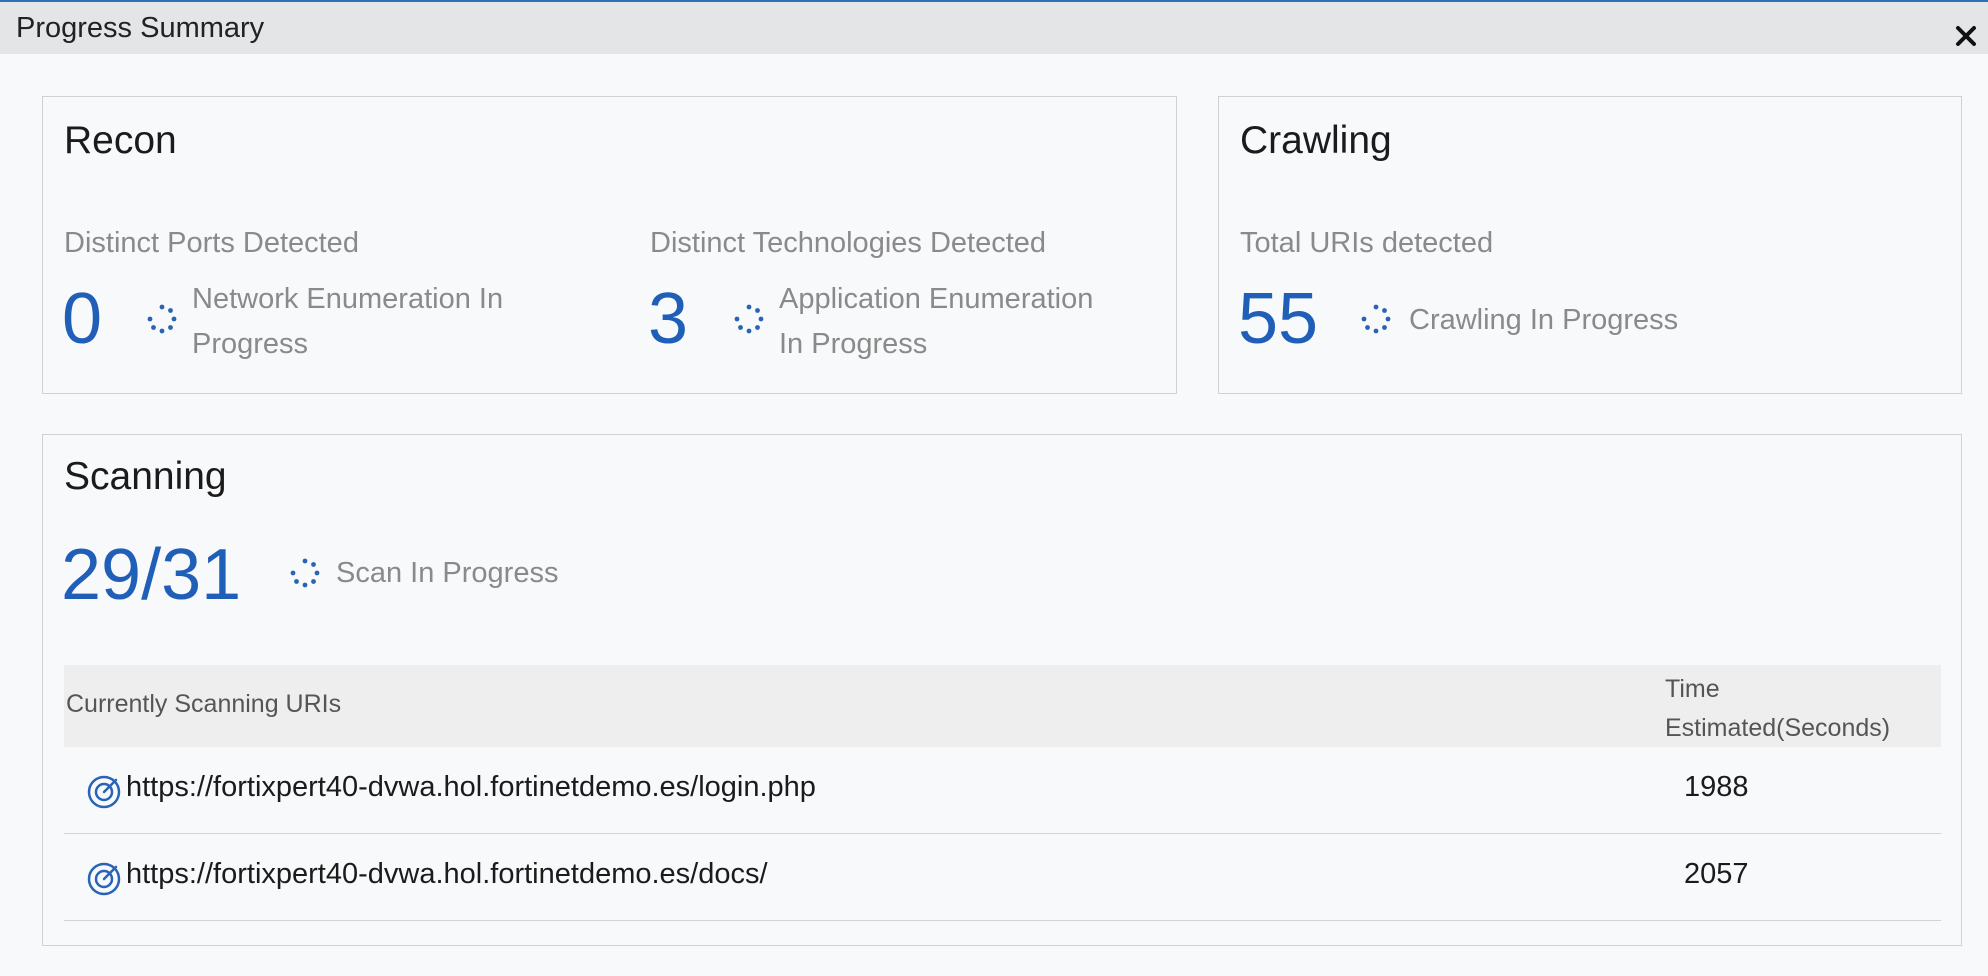  Describe the element at coordinates (347, 322) in the screenshot. I see `ports-status: Network Enumeration In Progress` at that location.